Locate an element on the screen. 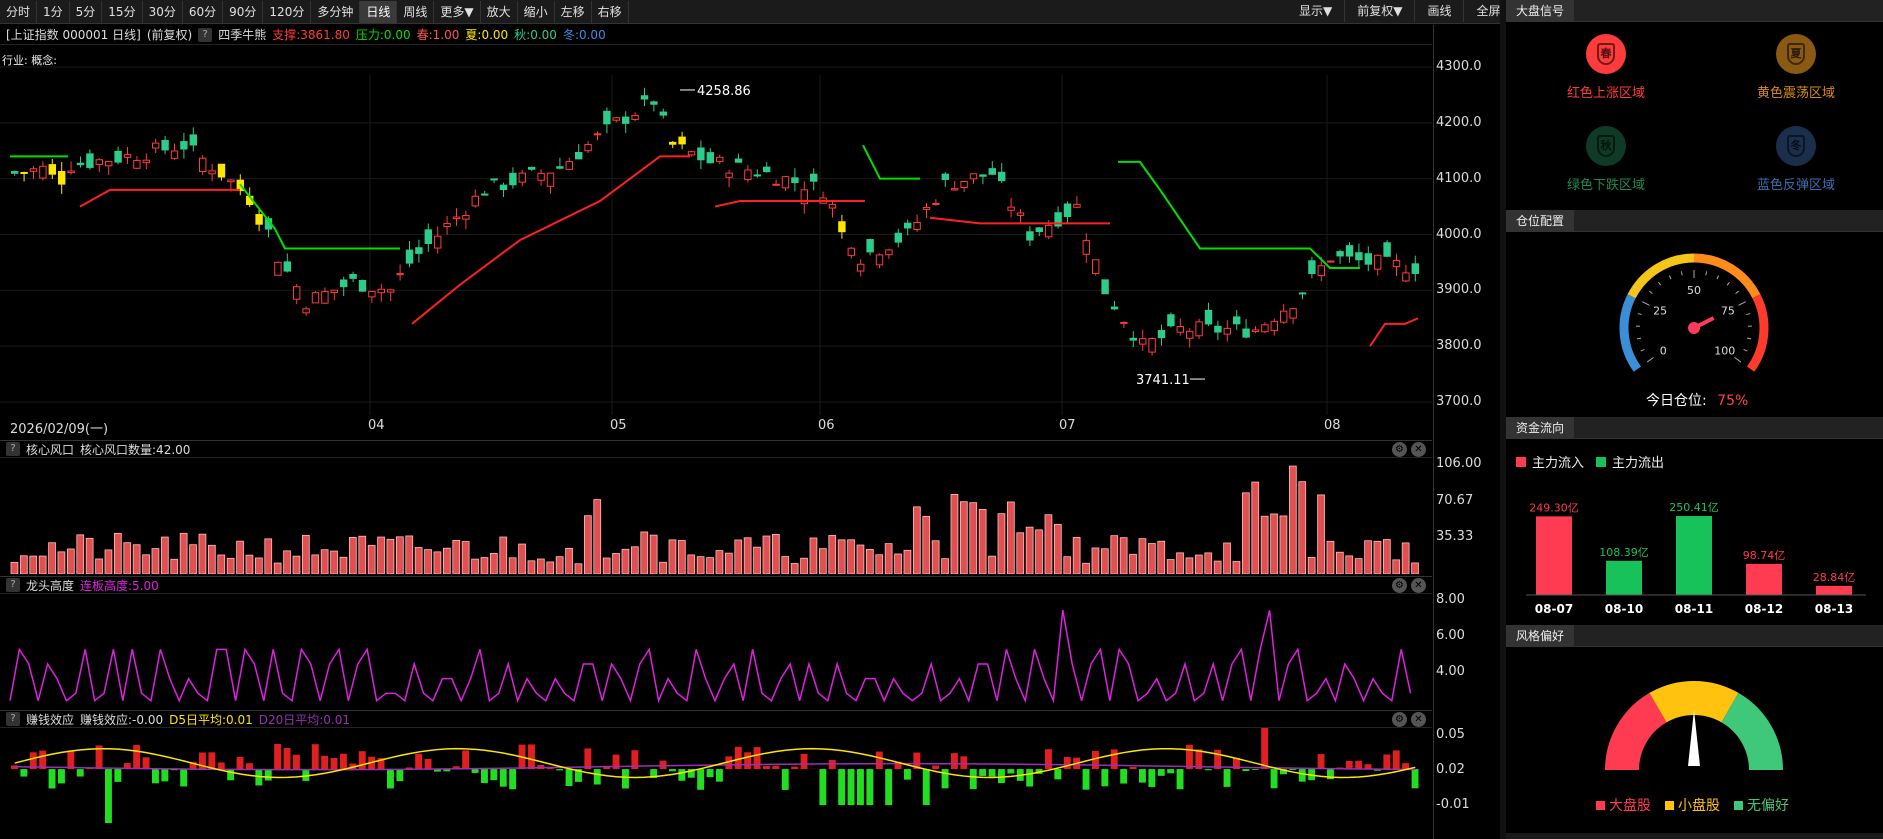  period-button: 60分 is located at coordinates (203, 11).